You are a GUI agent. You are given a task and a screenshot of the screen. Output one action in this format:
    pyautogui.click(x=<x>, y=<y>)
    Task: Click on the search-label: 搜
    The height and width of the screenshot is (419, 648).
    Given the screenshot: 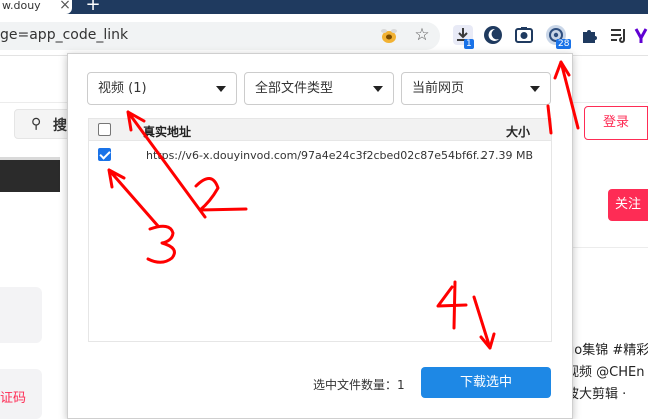 What is the action you would take?
    pyautogui.click(x=60, y=126)
    